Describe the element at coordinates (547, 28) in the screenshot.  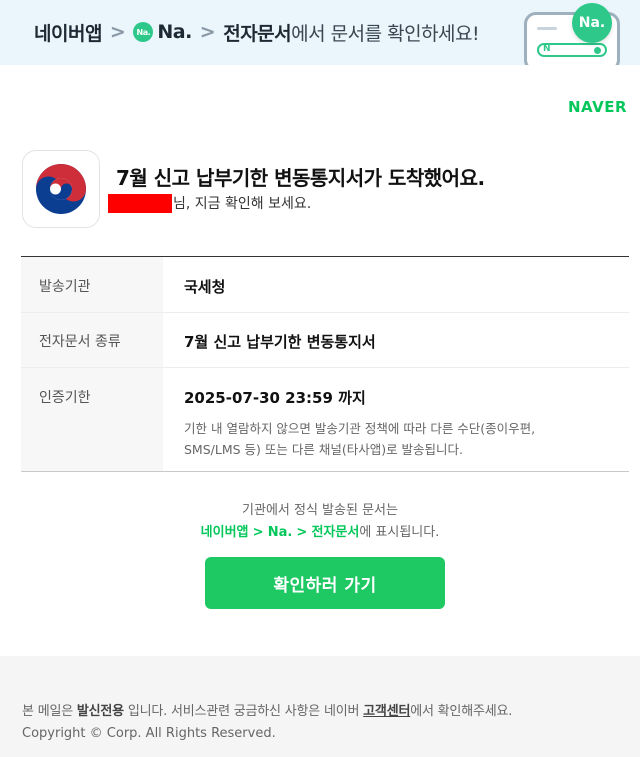
I see `phone-line` at that location.